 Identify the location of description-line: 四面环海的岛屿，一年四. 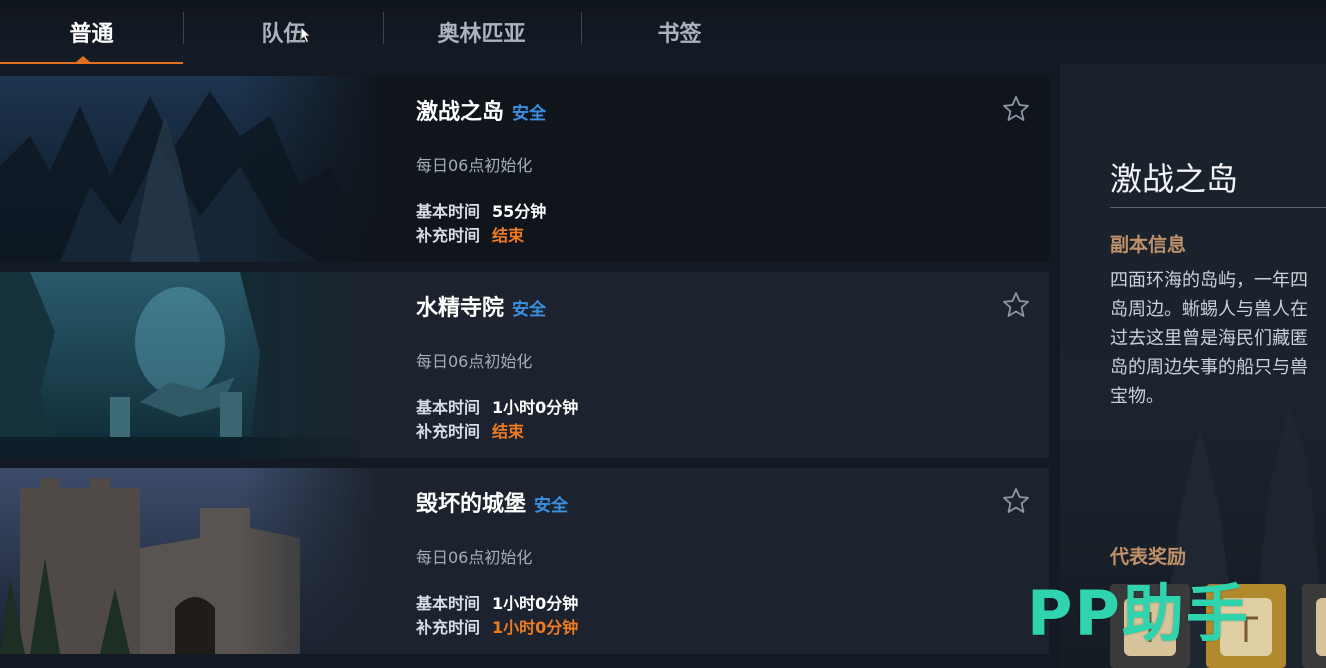
(1209, 280).